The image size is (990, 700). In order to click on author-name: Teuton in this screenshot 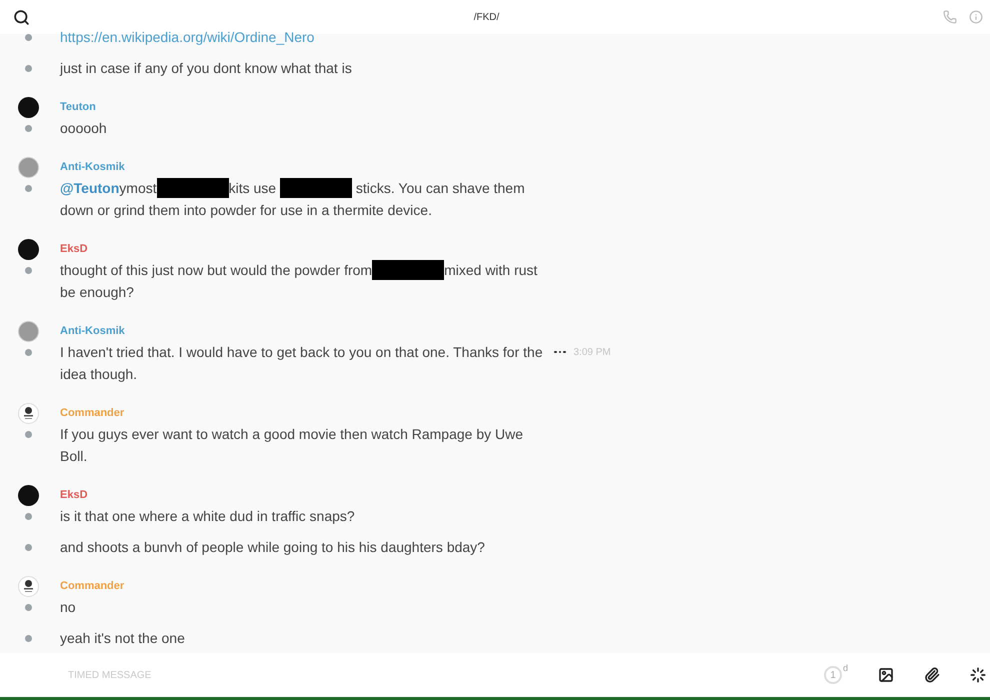, I will do `click(78, 107)`.